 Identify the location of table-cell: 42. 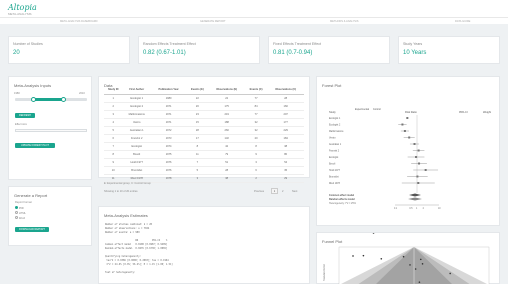
(226, 146).